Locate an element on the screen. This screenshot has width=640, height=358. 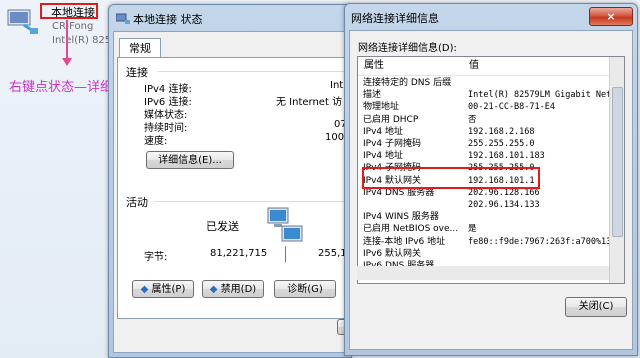
property-name: 物理地址 is located at coordinates (381, 107).